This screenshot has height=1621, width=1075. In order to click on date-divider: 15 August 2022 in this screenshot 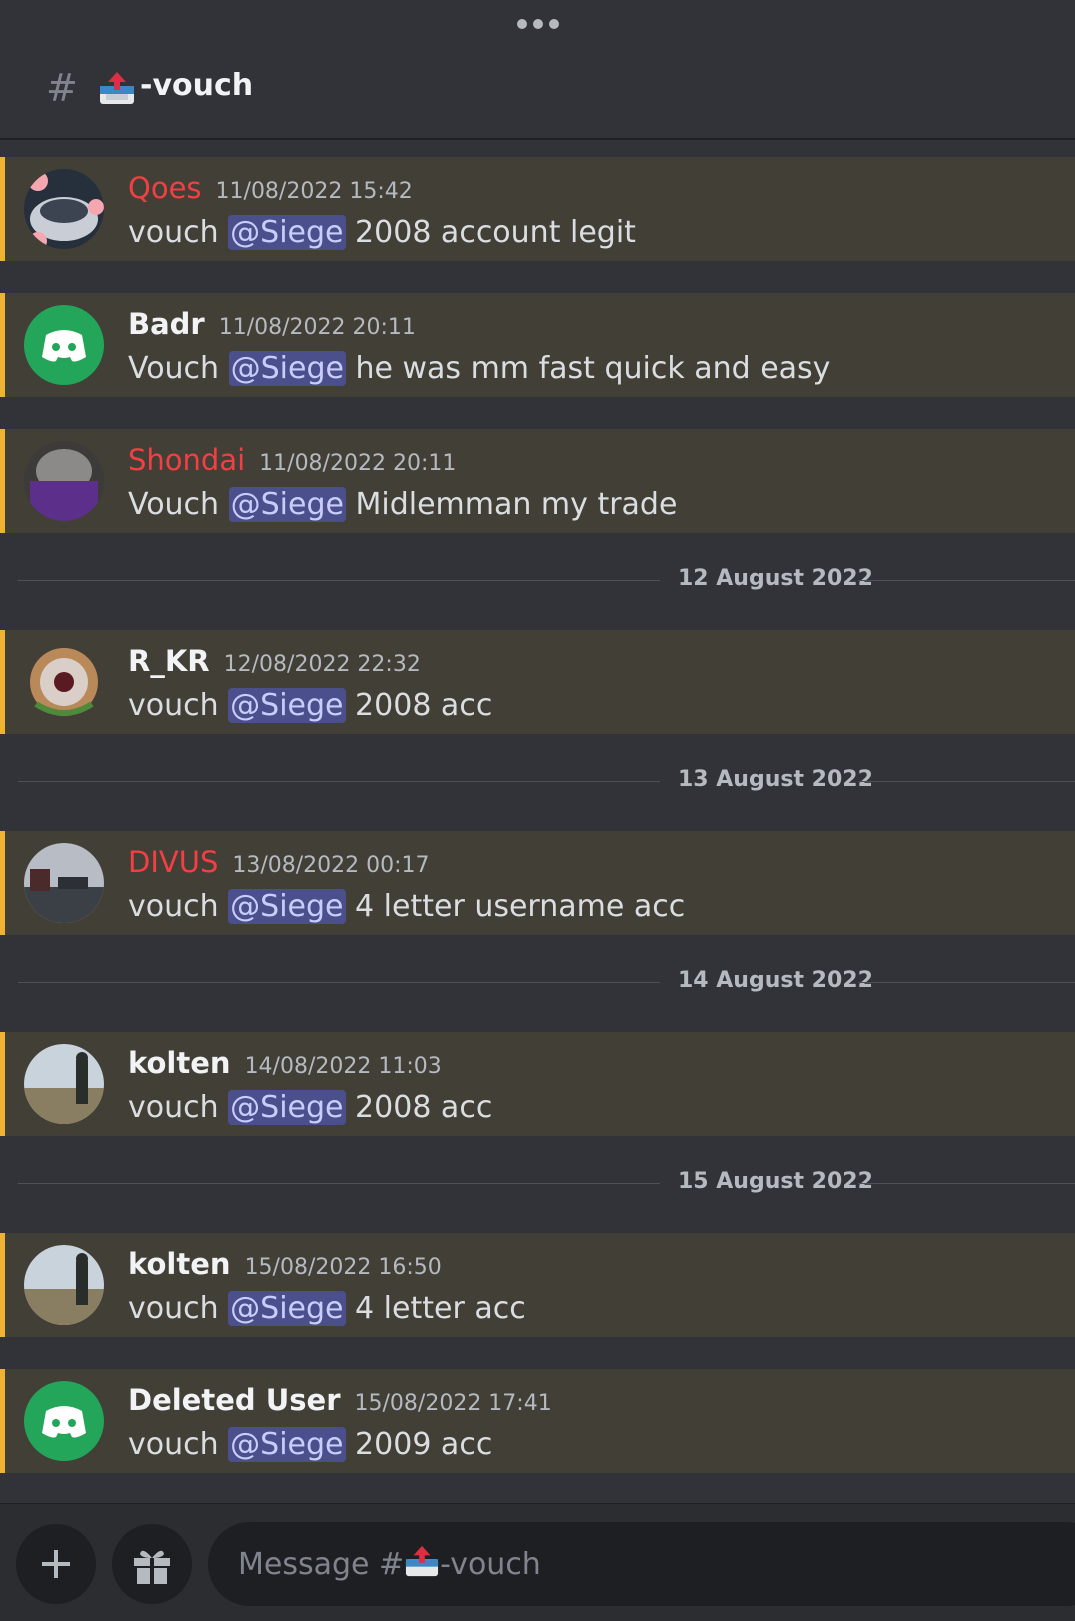, I will do `click(546, 1181)`.